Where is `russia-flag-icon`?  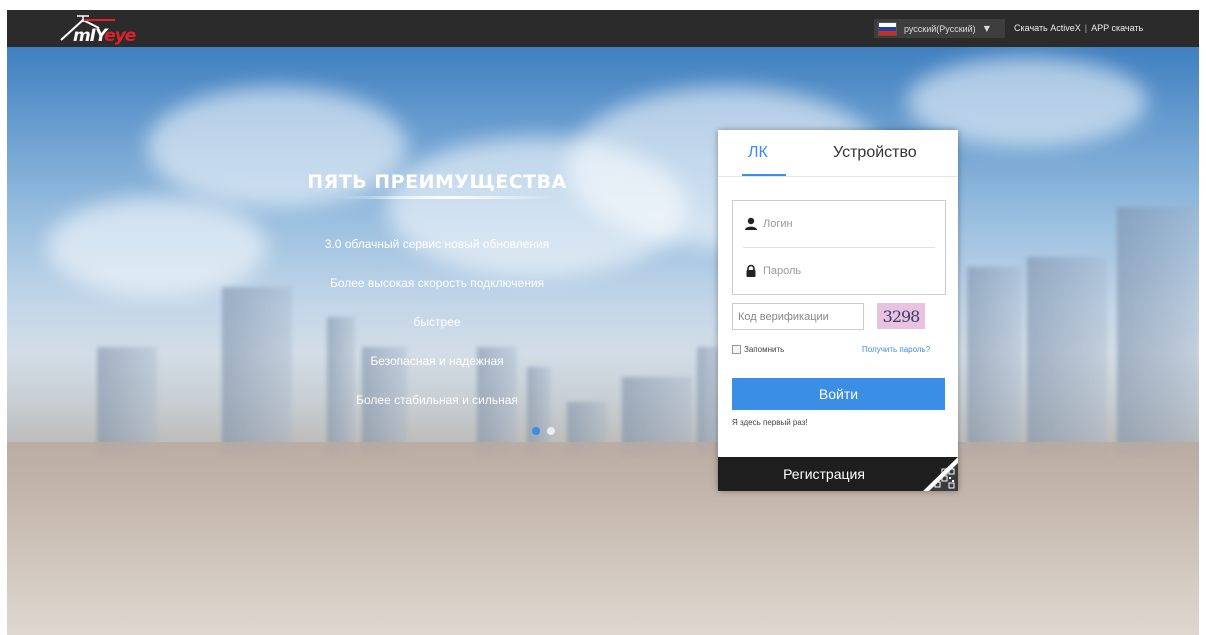 russia-flag-icon is located at coordinates (887, 28).